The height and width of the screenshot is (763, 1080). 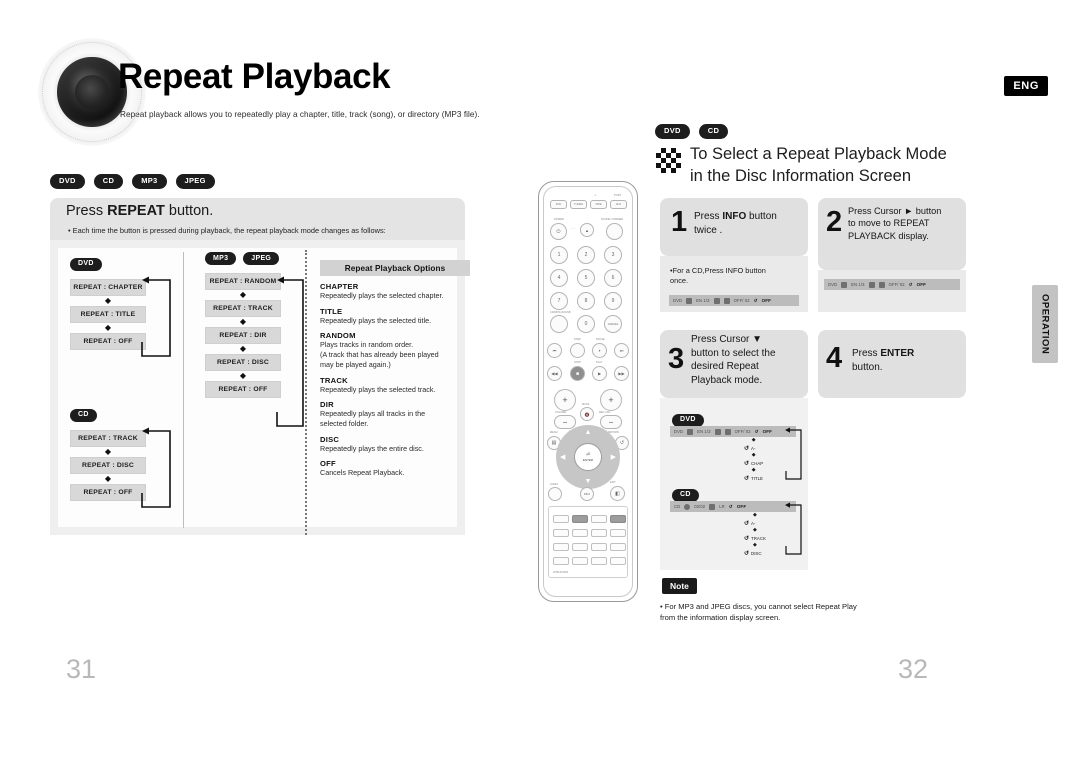 What do you see at coordinates (598, 204) in the screenshot?
I see `remote-source-tape: TAPE` at bounding box center [598, 204].